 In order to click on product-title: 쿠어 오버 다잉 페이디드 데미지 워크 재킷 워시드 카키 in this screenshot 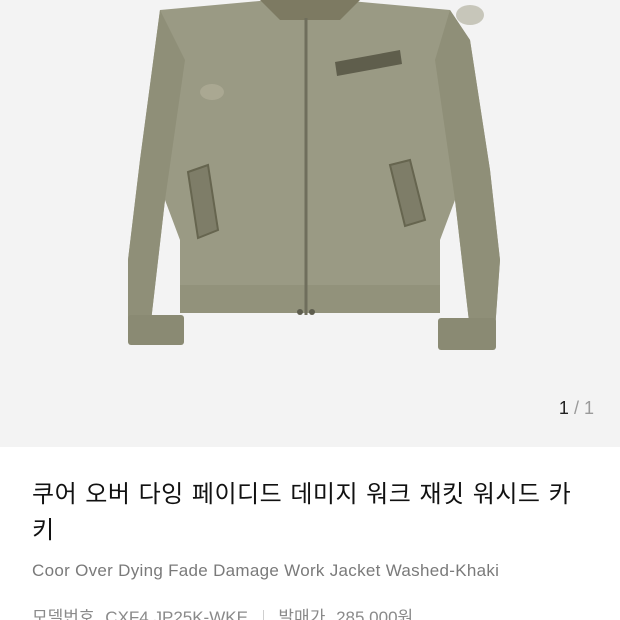, I will do `click(302, 512)`.